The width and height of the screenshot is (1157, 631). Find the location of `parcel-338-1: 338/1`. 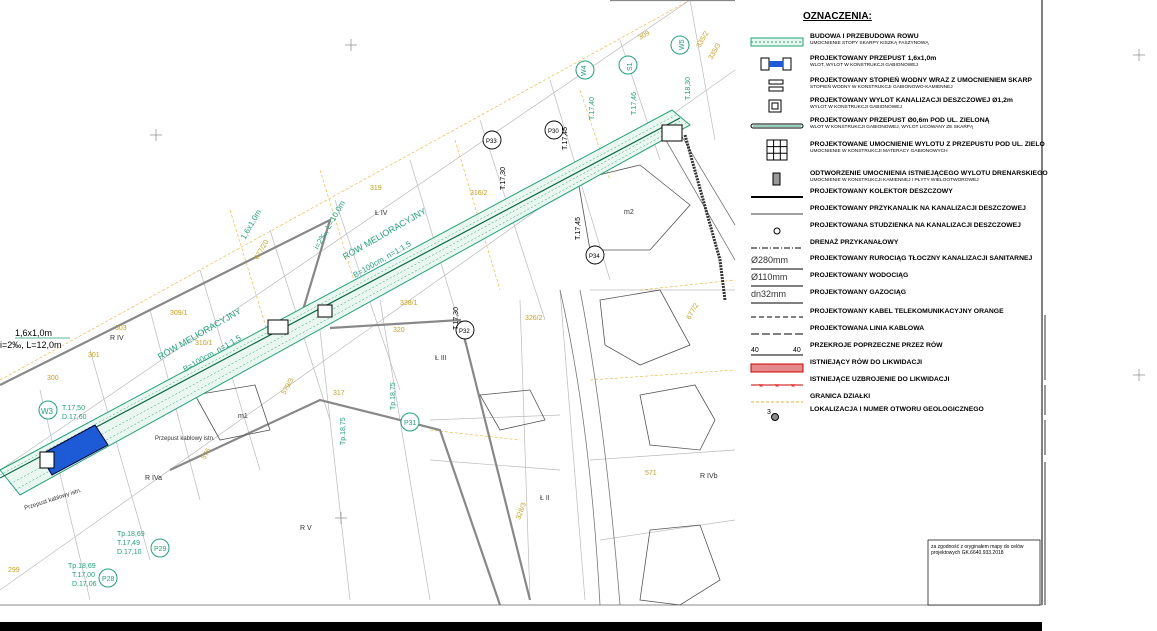

parcel-338-1: 338/1 is located at coordinates (409, 303).